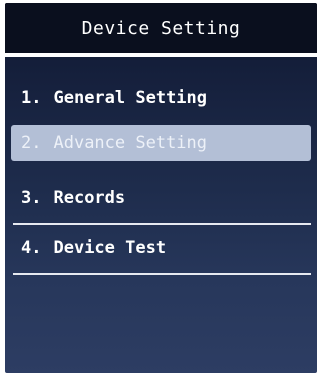 The width and height of the screenshot is (321, 377). I want to click on menu-item-advance-setting: 2. Advance Setting, so click(161, 143).